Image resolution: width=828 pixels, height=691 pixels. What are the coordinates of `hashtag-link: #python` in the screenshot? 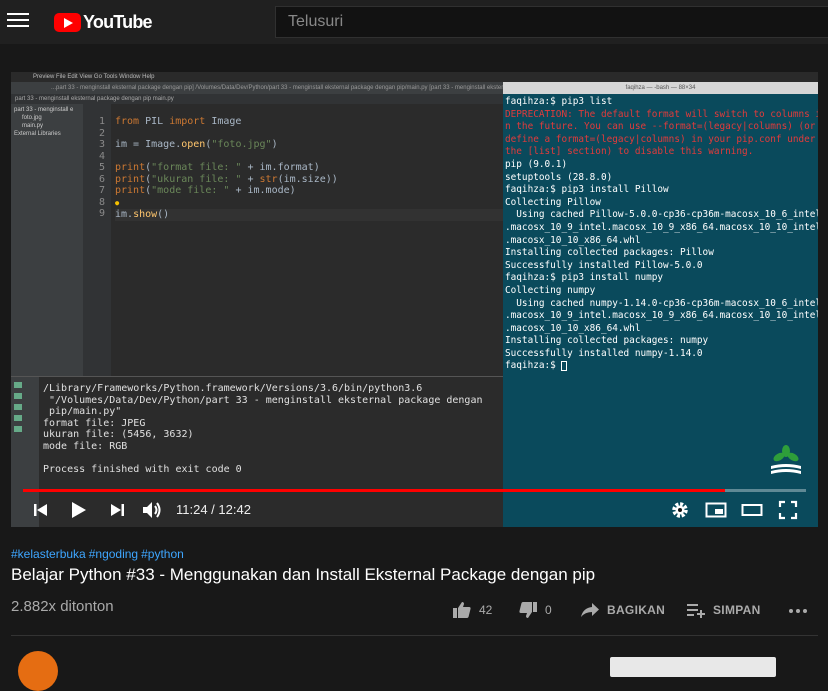 It's located at (162, 554).